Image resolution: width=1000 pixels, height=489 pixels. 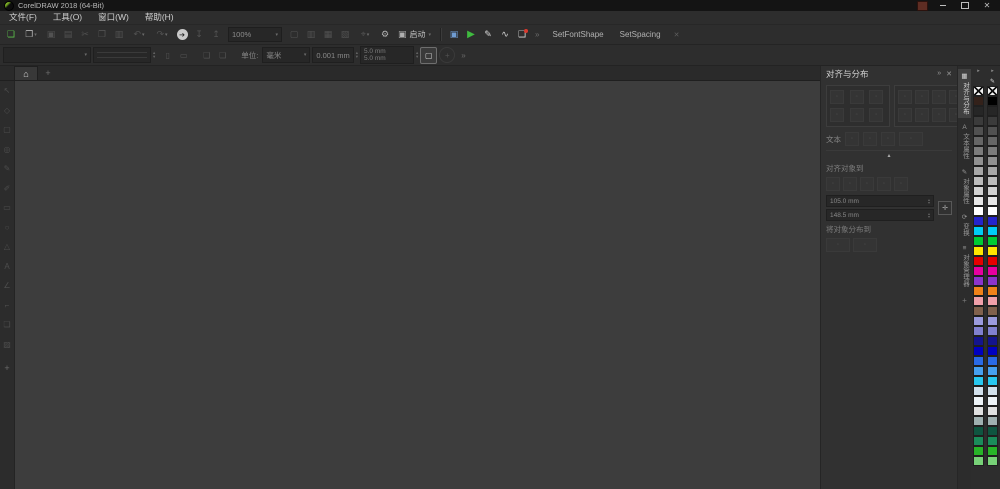 What do you see at coordinates (964, 141) in the screenshot?
I see `docker-tab-text-properties: A 文本属性` at bounding box center [964, 141].